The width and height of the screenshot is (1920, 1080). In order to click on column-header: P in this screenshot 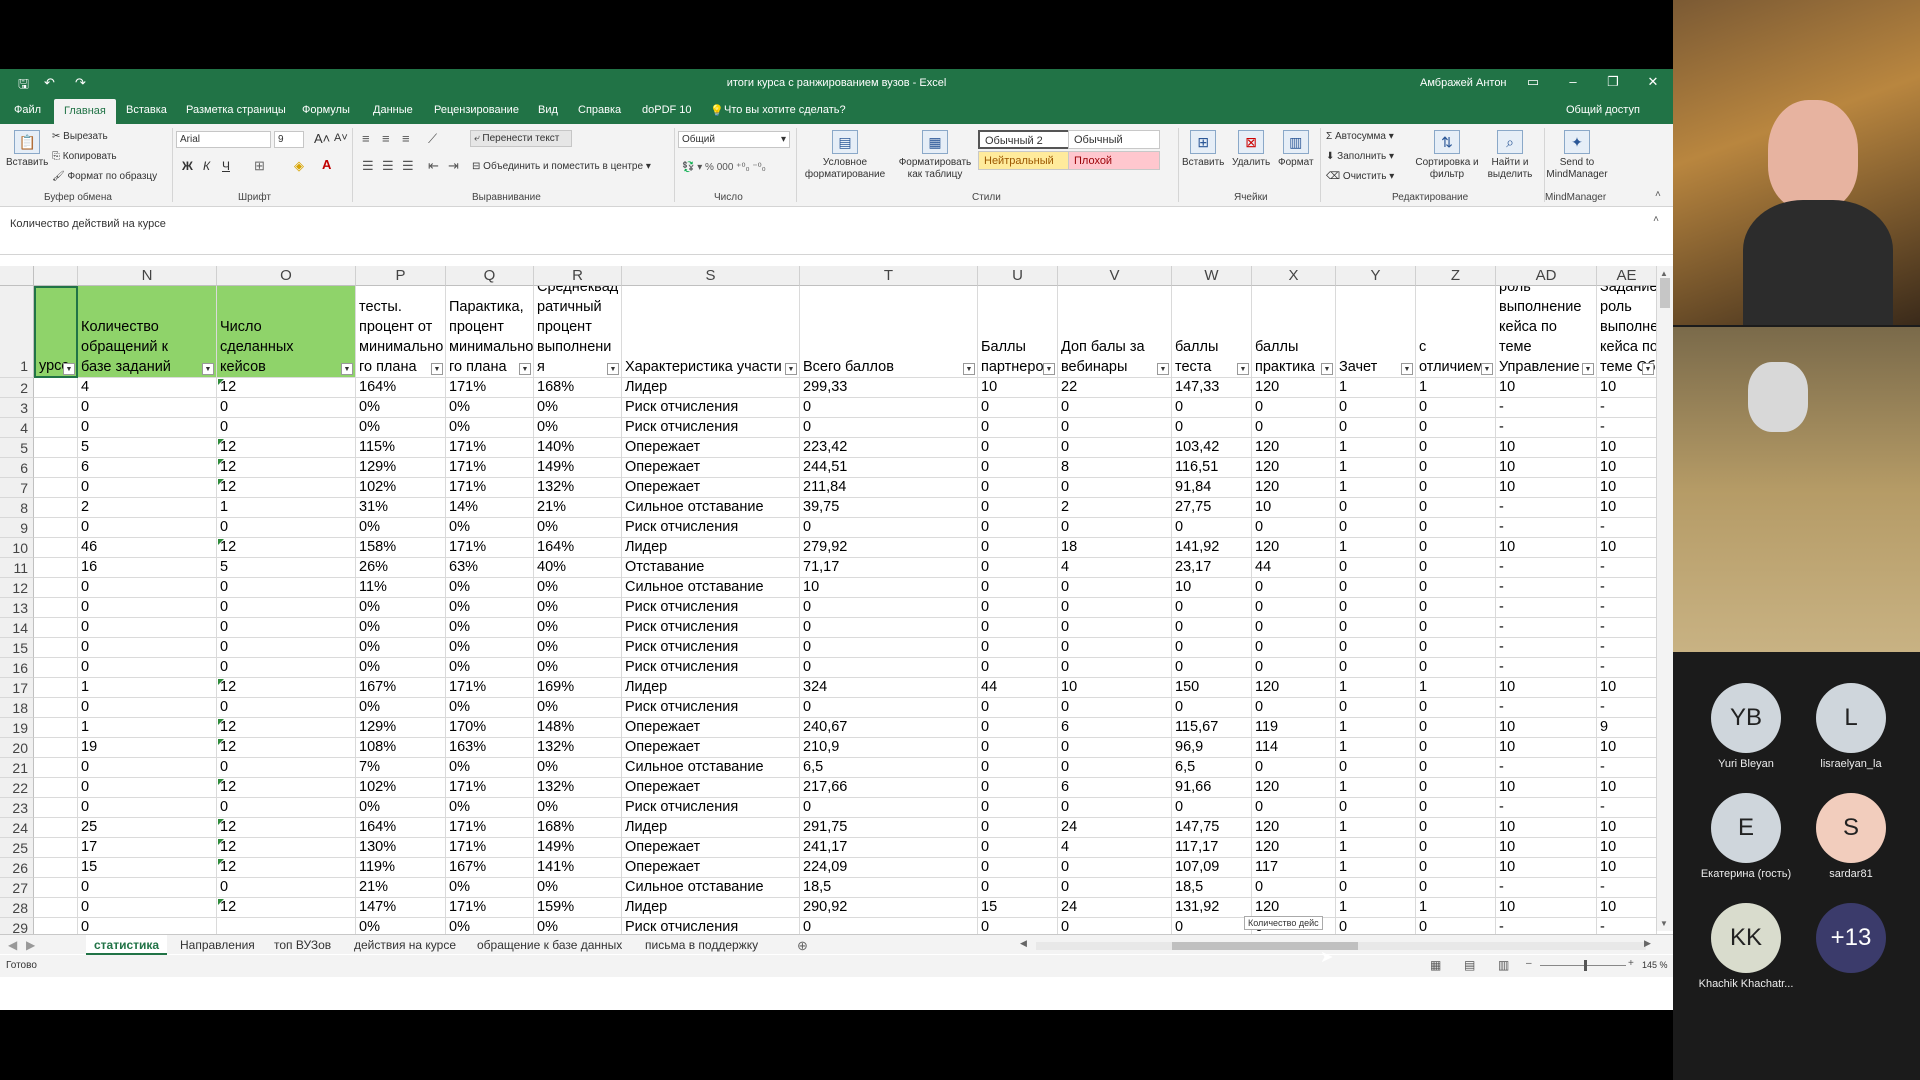, I will do `click(401, 276)`.